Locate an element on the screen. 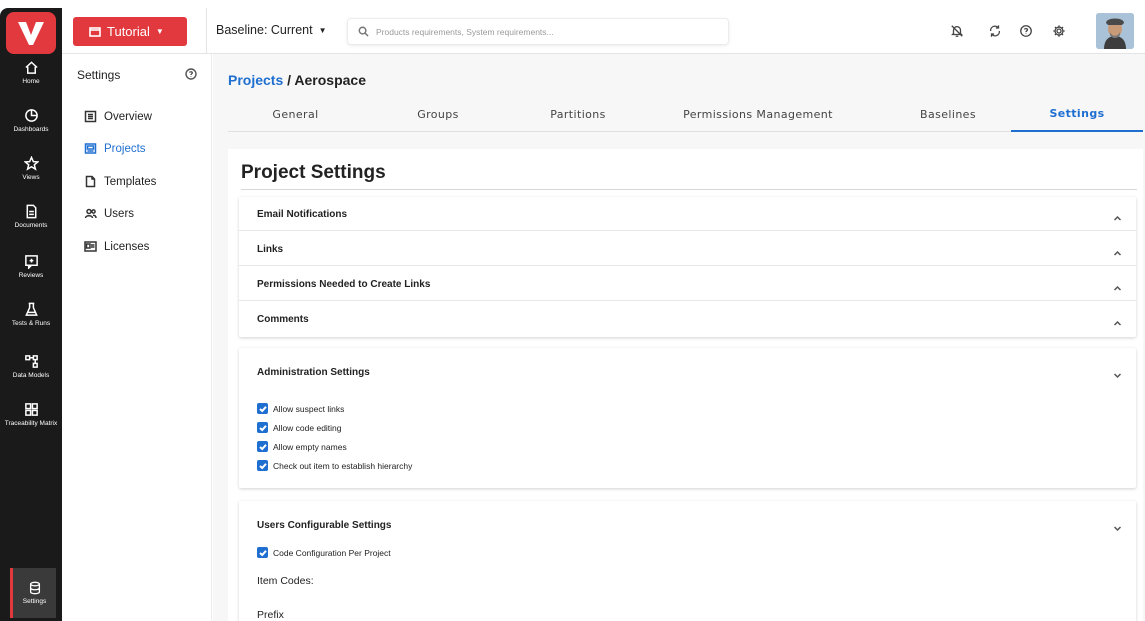  breadcrumb-projects-link: Projects is located at coordinates (255, 80).